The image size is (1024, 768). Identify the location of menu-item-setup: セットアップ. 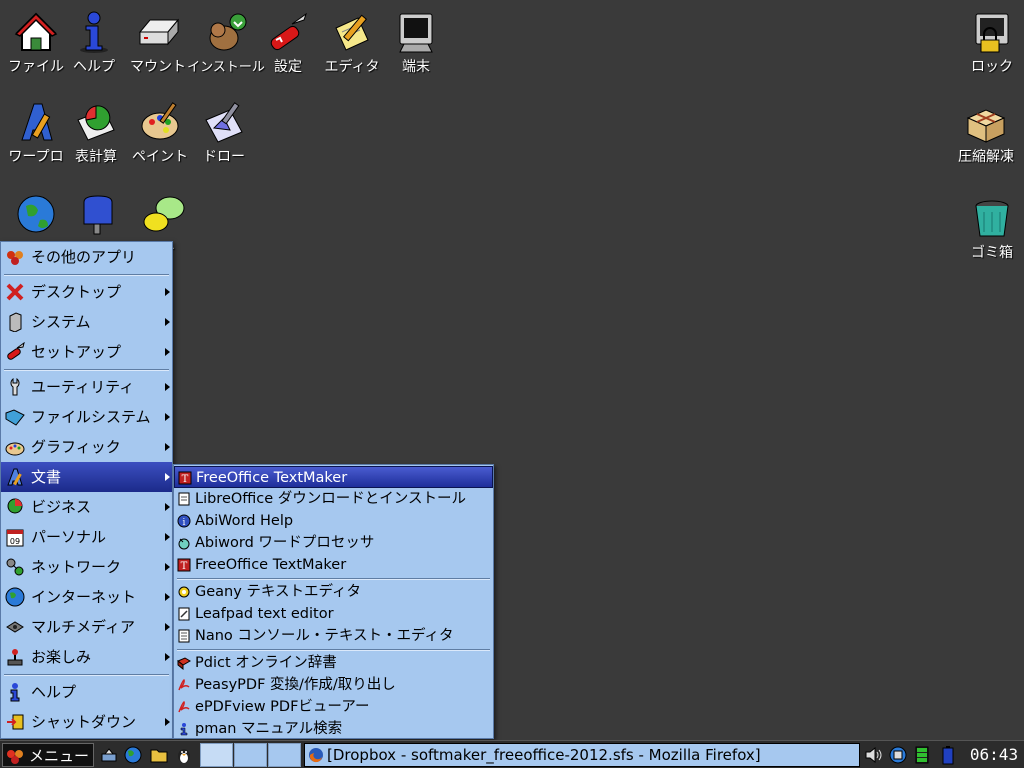
(86, 352).